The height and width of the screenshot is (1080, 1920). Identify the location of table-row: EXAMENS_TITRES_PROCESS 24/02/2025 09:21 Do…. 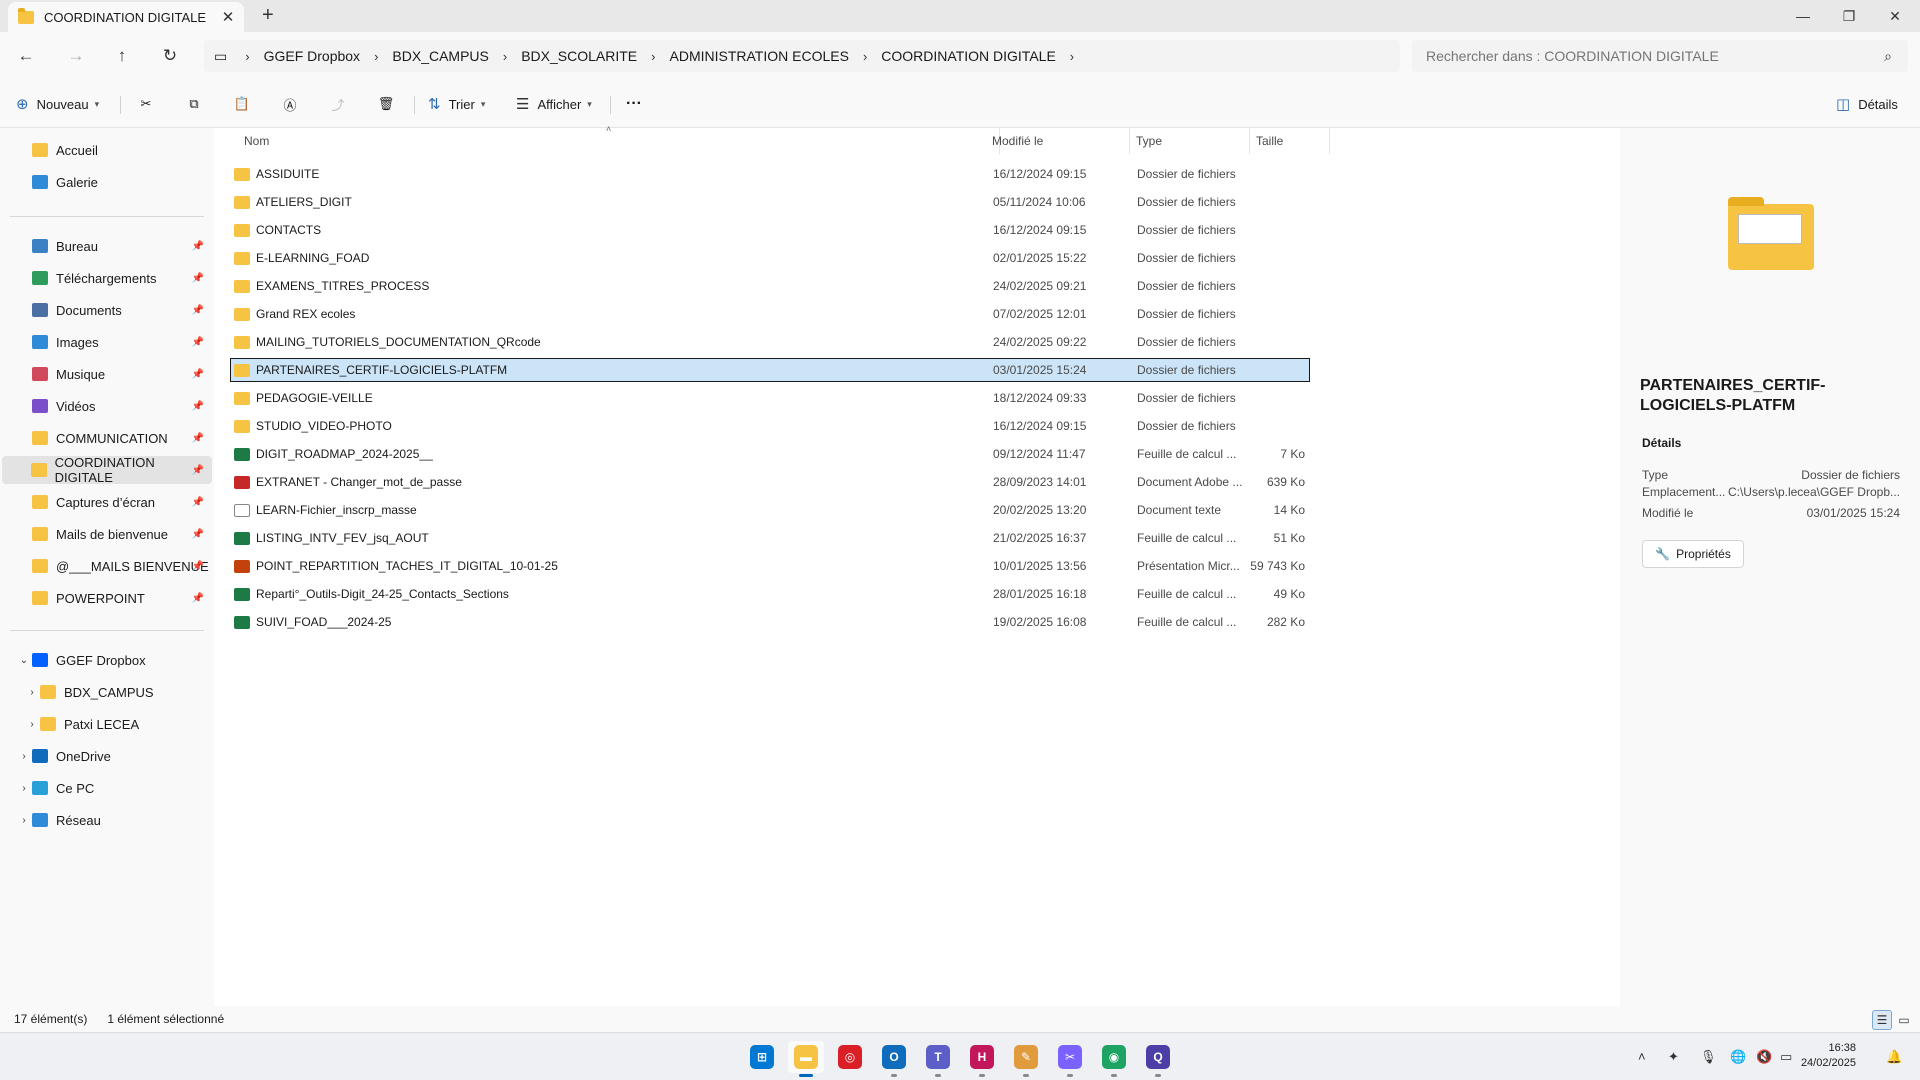
(770, 286).